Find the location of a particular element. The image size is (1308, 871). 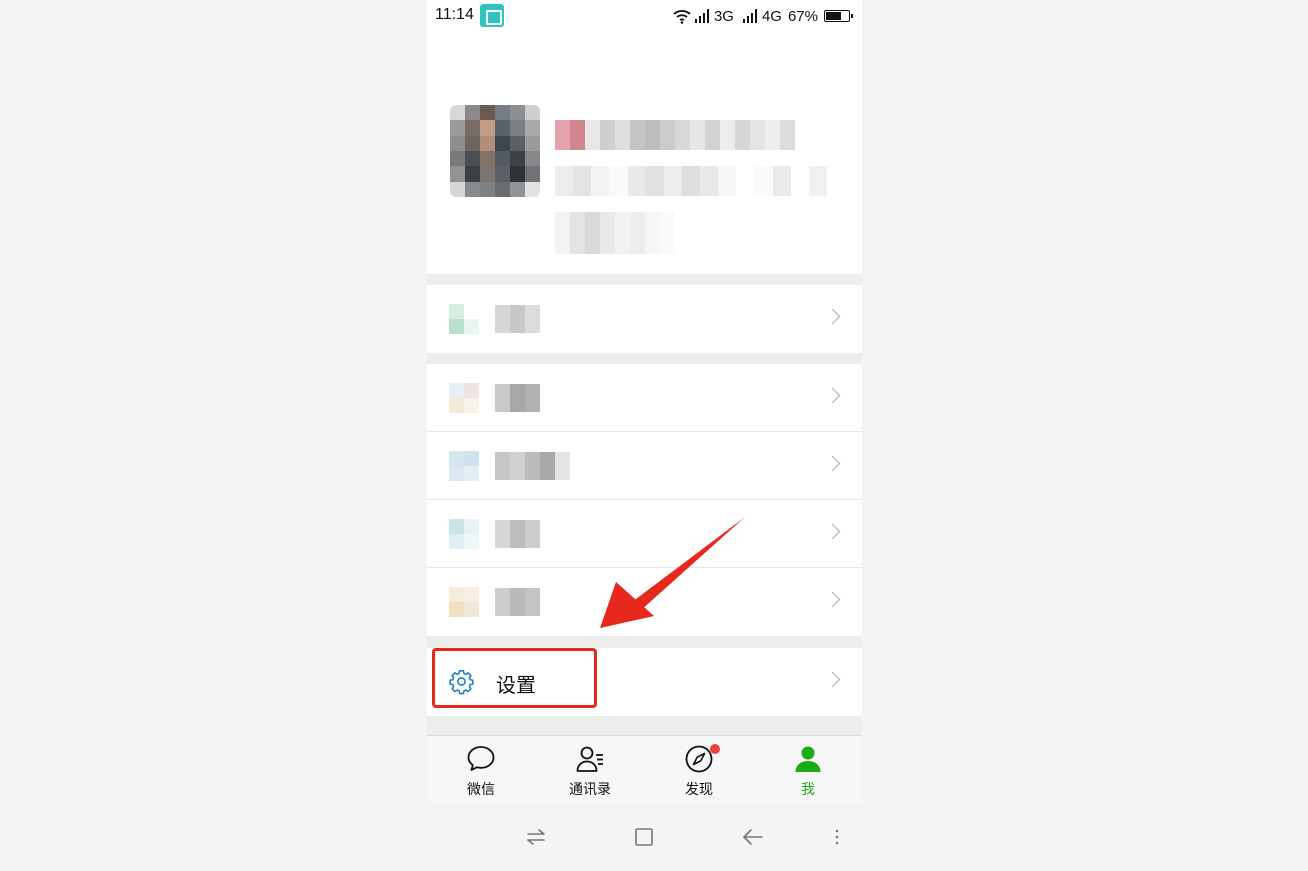

system-nav-bar is located at coordinates (644, 837).